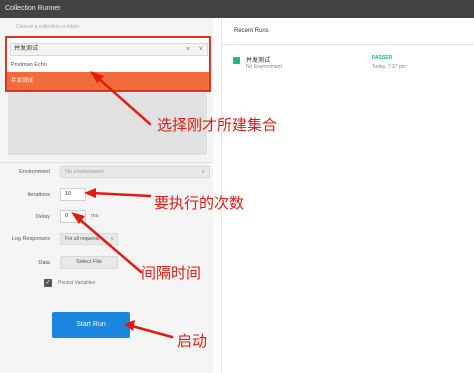  I want to click on select-file-button: Select File, so click(89, 262).